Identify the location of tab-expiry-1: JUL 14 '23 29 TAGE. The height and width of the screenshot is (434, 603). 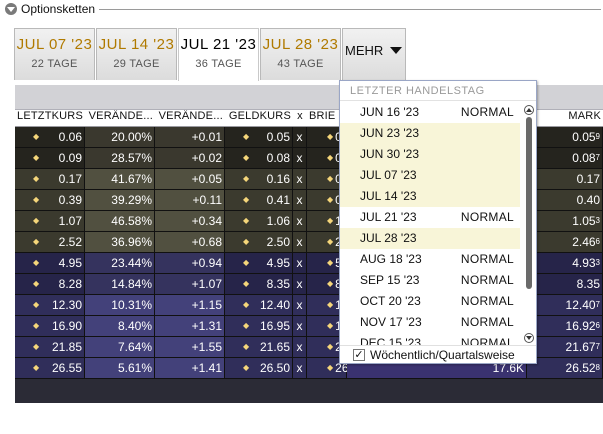
(136, 54).